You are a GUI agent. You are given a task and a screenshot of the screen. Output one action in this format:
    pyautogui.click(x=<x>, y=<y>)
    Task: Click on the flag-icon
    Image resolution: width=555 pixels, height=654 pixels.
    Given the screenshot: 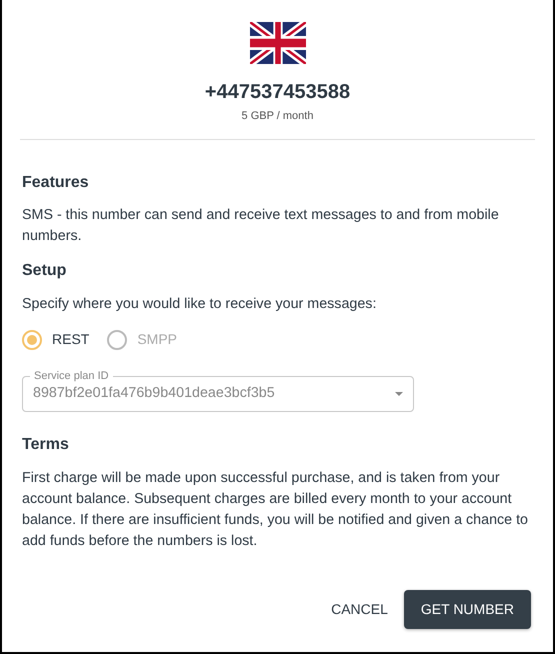 What is the action you would take?
    pyautogui.click(x=278, y=43)
    